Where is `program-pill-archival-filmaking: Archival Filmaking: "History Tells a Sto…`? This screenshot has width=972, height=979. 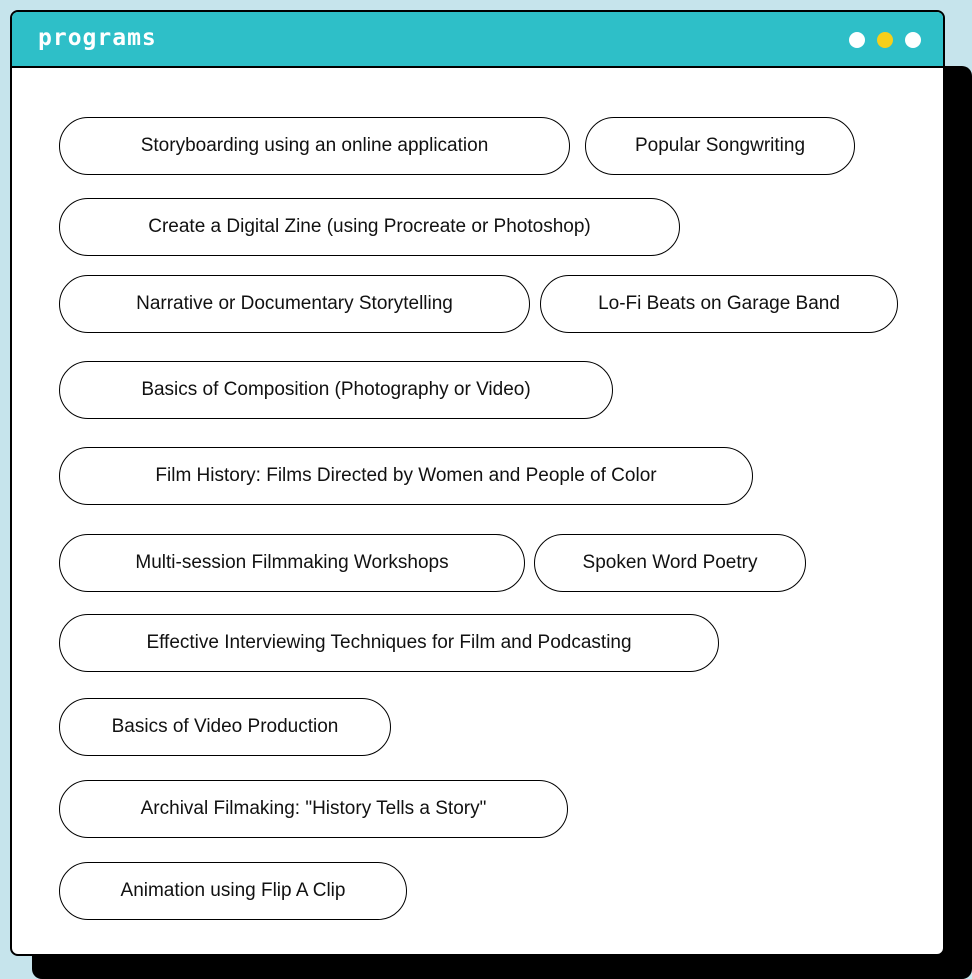
program-pill-archival-filmaking: Archival Filmaking: "History Tells a Sto… is located at coordinates (313, 809).